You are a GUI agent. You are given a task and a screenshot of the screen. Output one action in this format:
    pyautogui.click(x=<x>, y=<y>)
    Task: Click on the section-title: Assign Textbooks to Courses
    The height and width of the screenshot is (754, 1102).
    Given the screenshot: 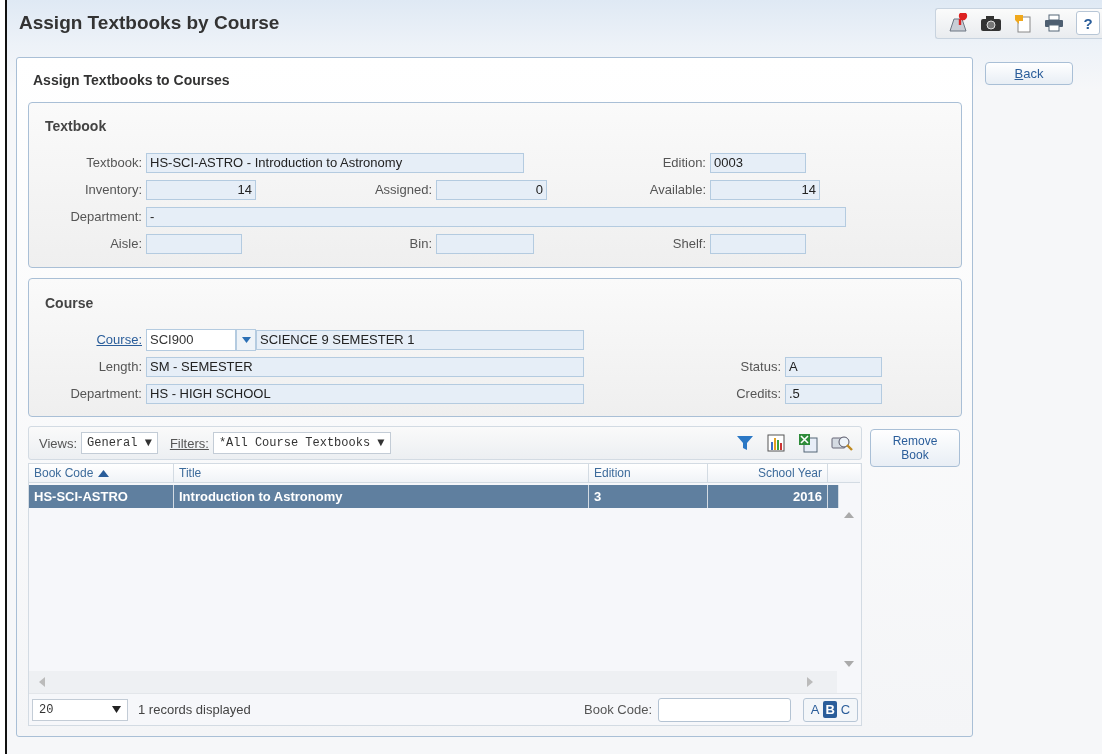 What is the action you would take?
    pyautogui.click(x=131, y=80)
    